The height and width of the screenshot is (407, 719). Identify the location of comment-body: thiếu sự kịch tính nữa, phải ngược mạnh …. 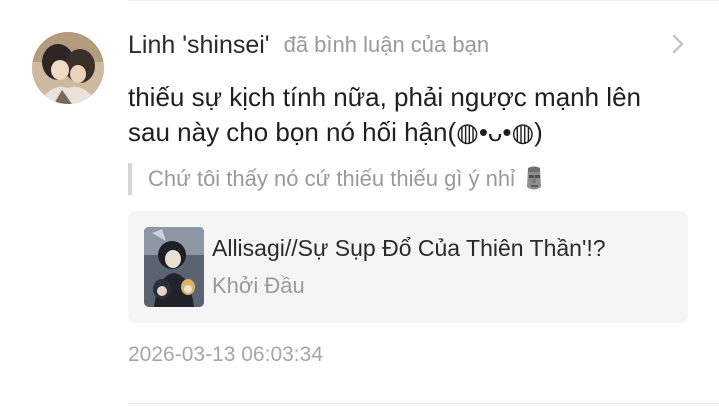
(384, 114).